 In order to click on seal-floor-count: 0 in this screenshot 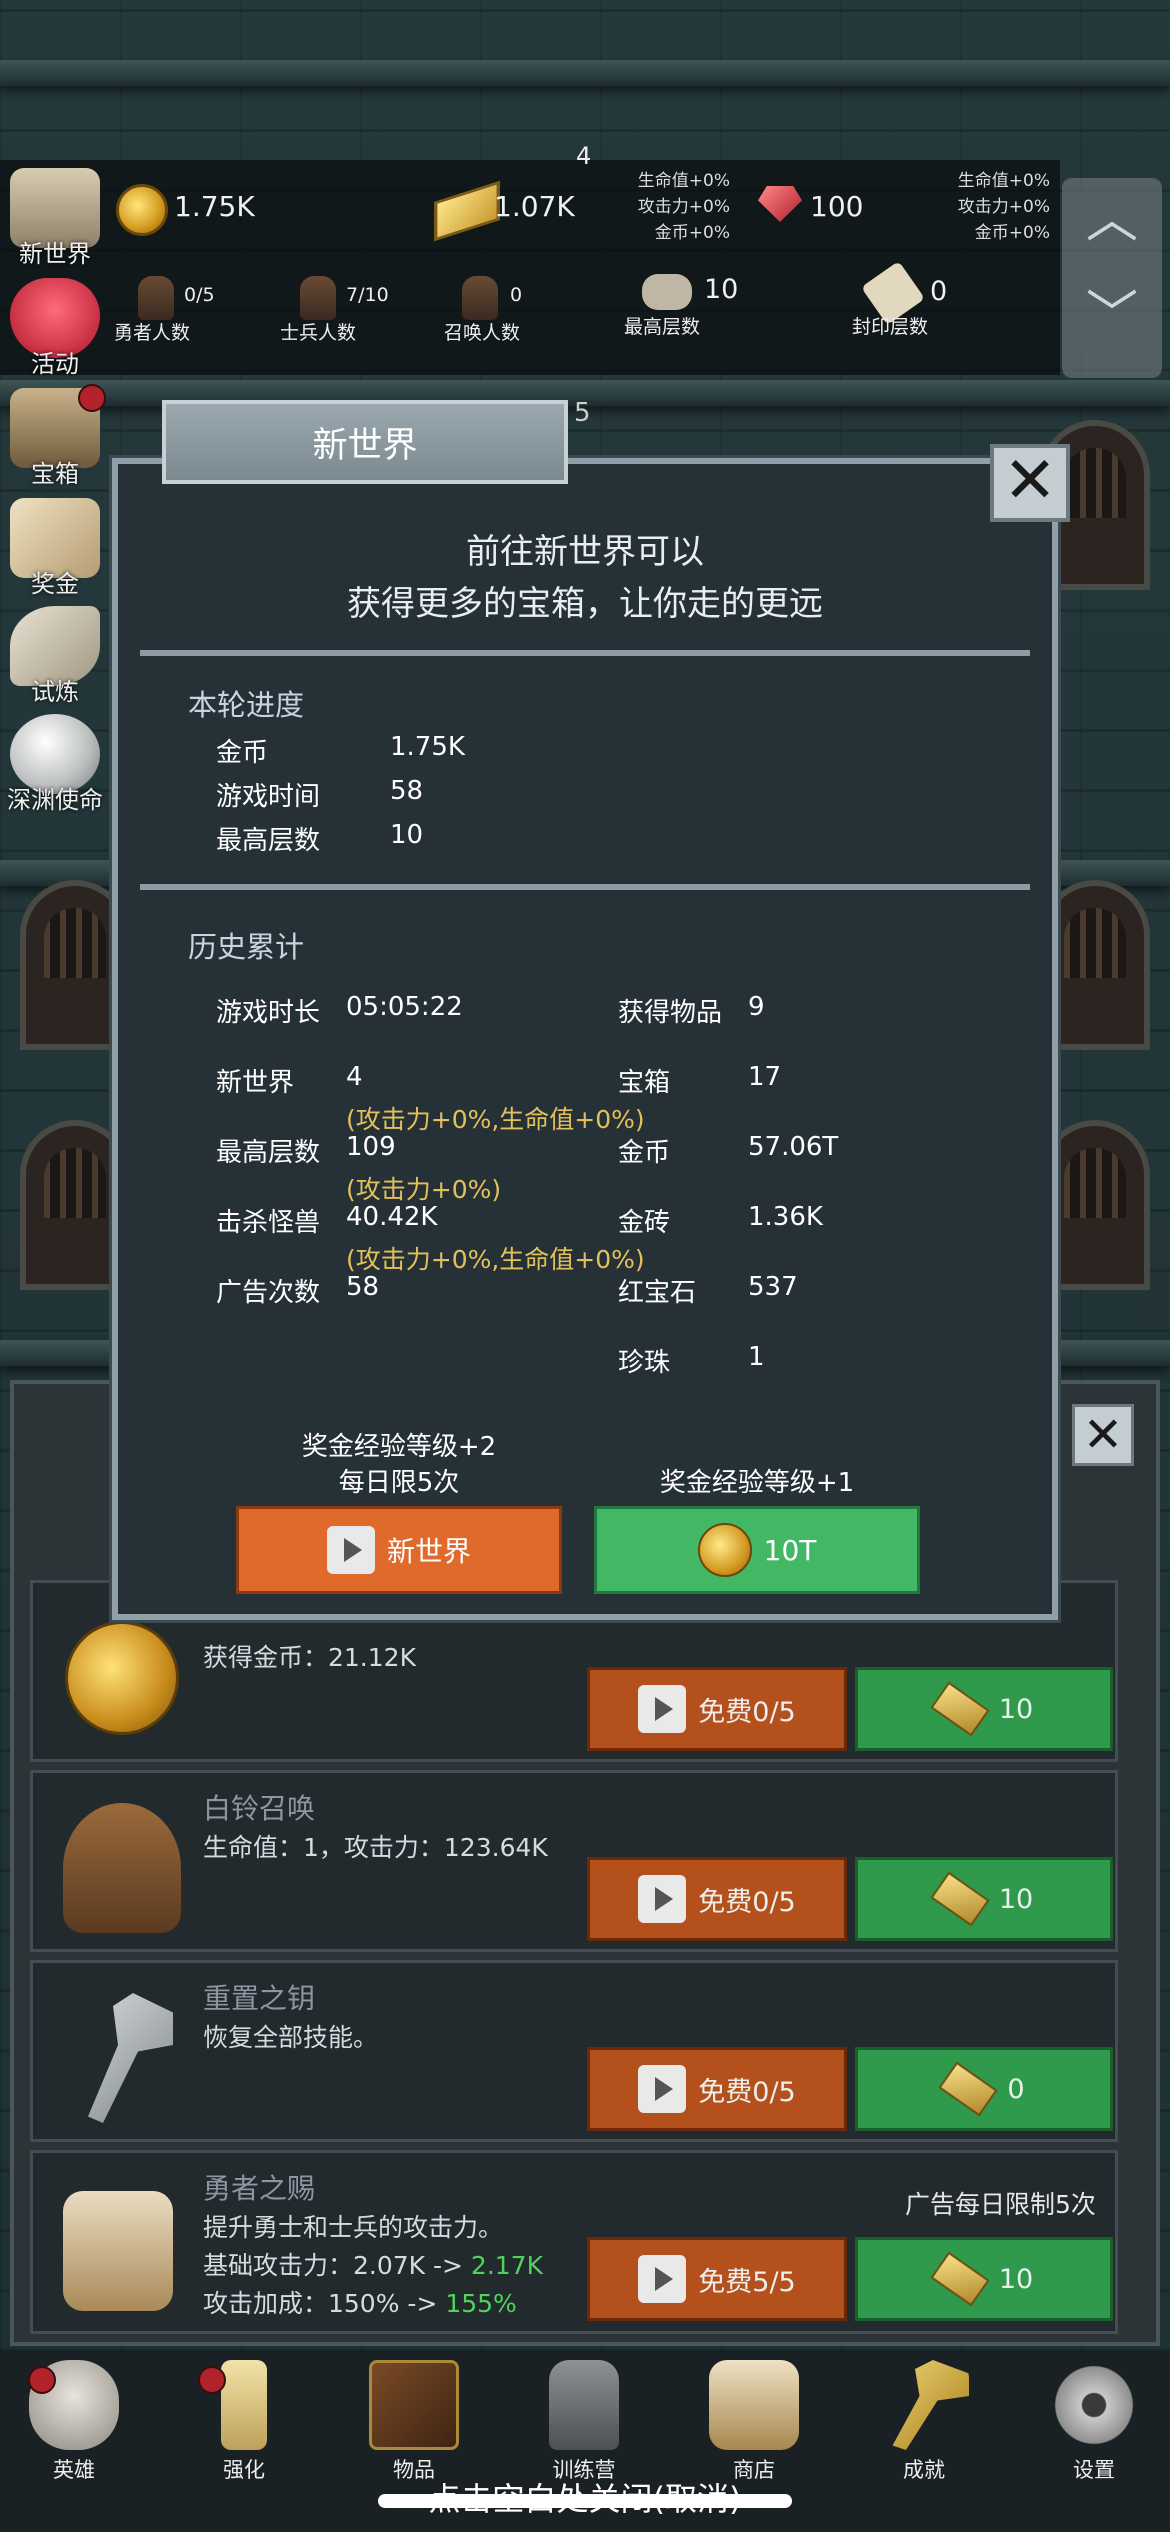, I will do `click(939, 291)`.